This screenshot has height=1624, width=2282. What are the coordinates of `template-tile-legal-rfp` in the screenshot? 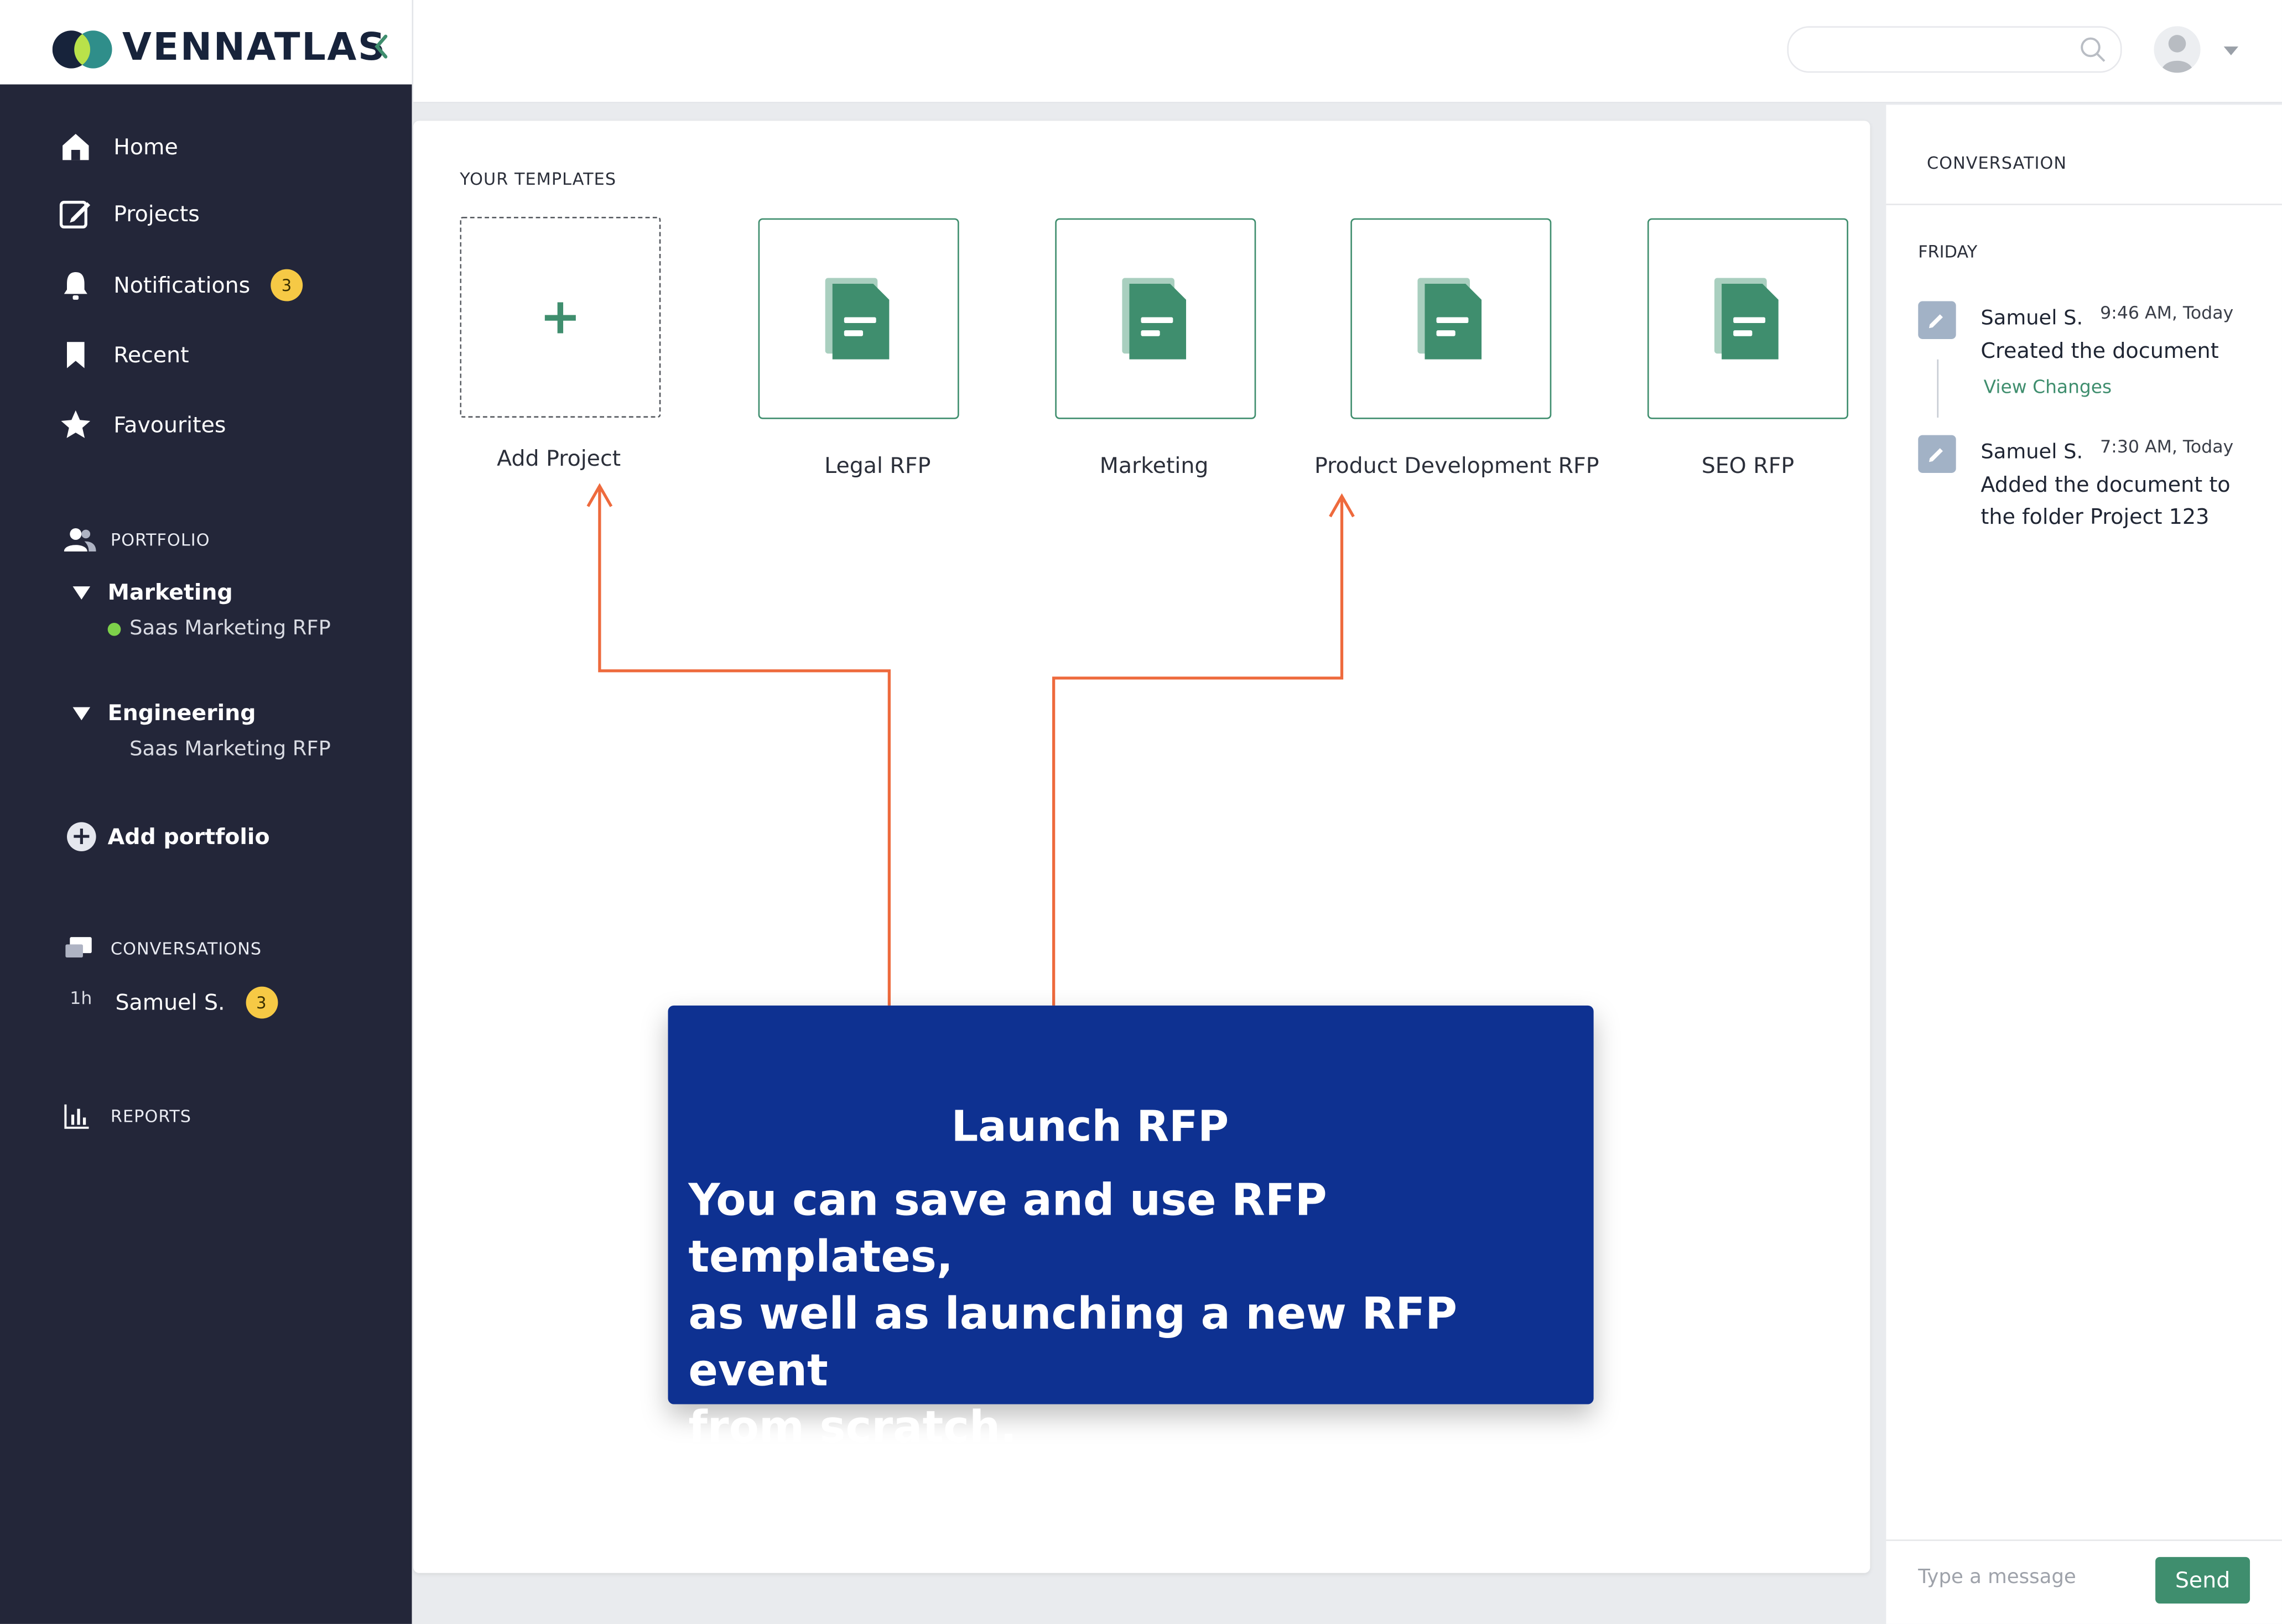 It's located at (858, 318).